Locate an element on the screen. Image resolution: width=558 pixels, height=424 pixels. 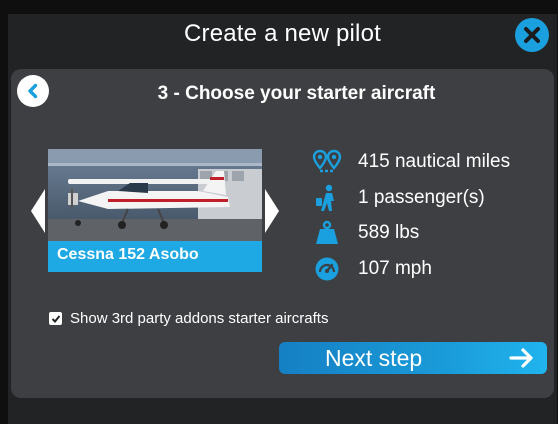
stat-speed-label: 107 mph is located at coordinates (395, 268).